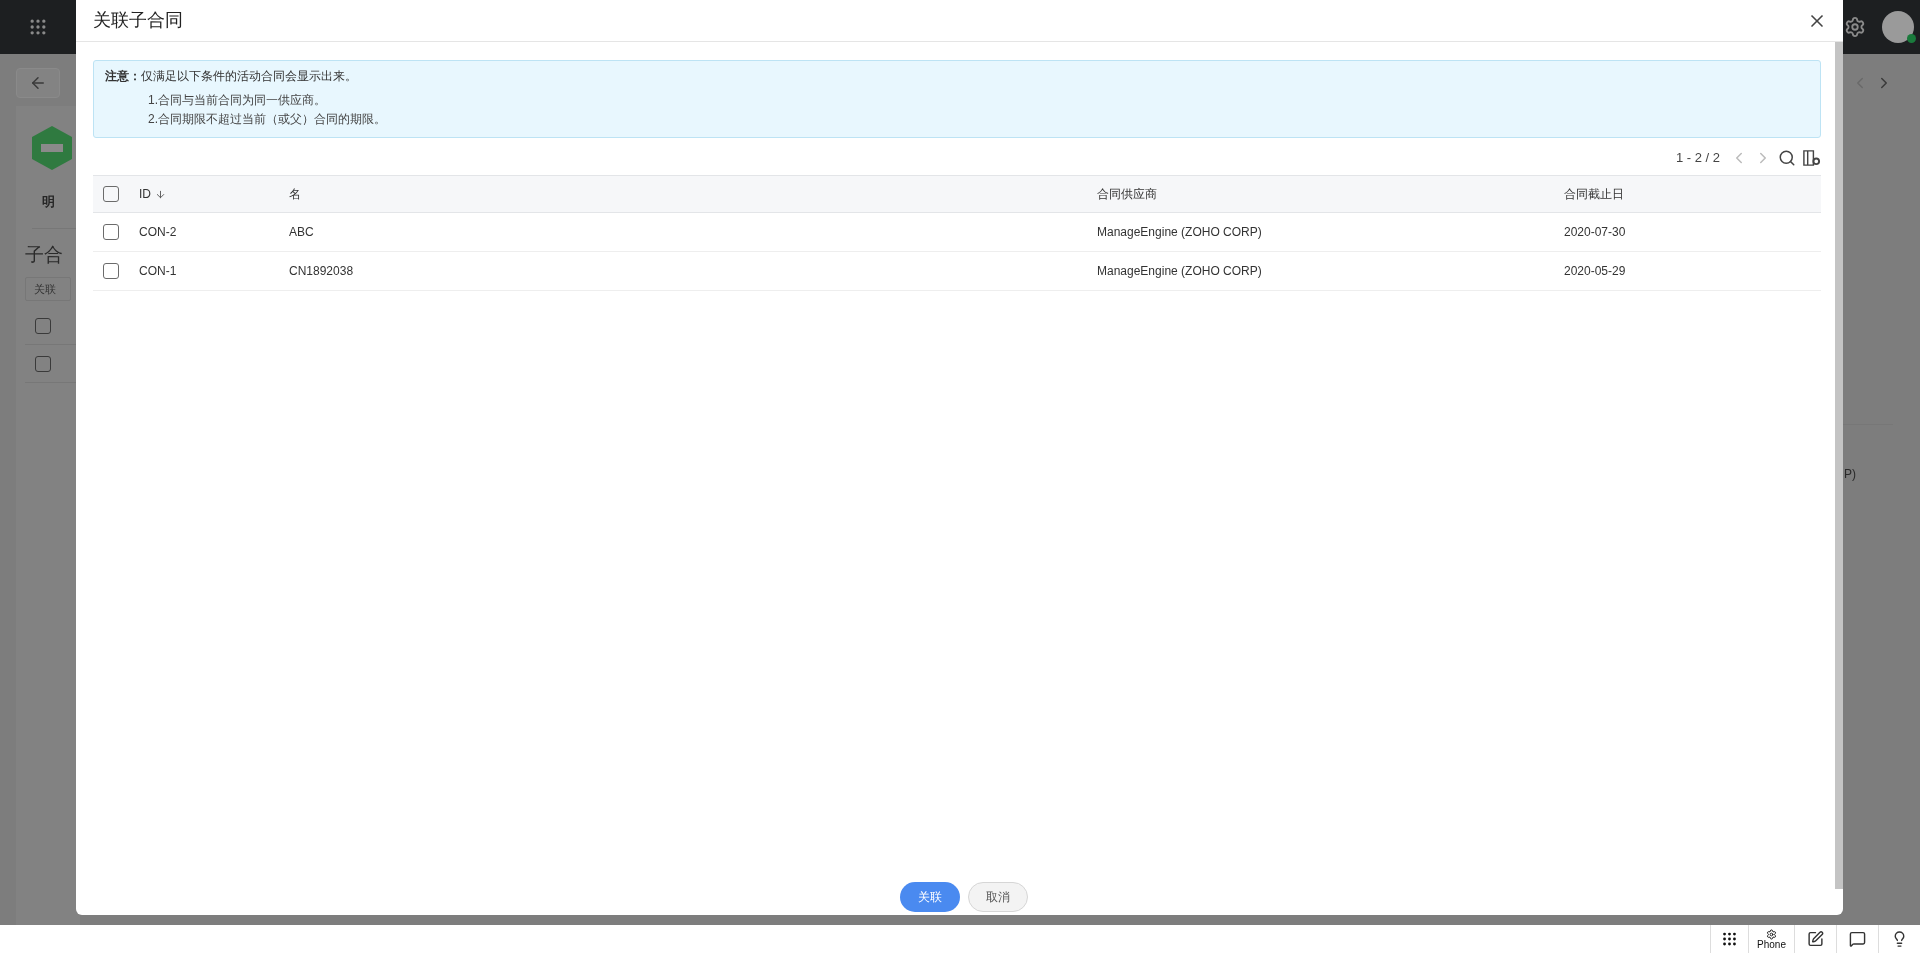 The width and height of the screenshot is (1920, 953). Describe the element at coordinates (237, 100) in the screenshot. I see `condition-text: 1.合同与当前合同为同一供应商。` at that location.